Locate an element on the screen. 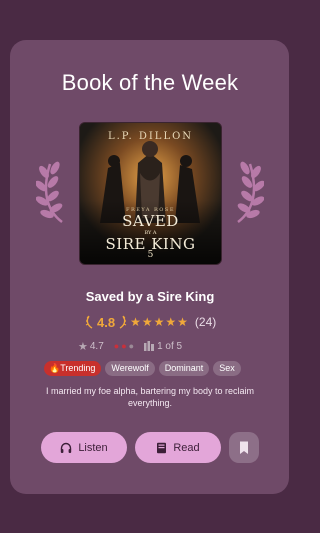  bookmark-button is located at coordinates (244, 447).